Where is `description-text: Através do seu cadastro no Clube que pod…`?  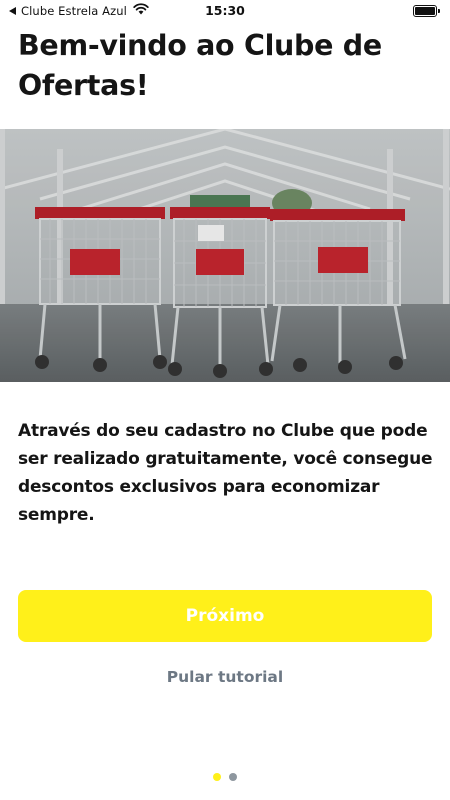
description-text: Através do seu cadastro no Clube que pod… is located at coordinates (225, 473).